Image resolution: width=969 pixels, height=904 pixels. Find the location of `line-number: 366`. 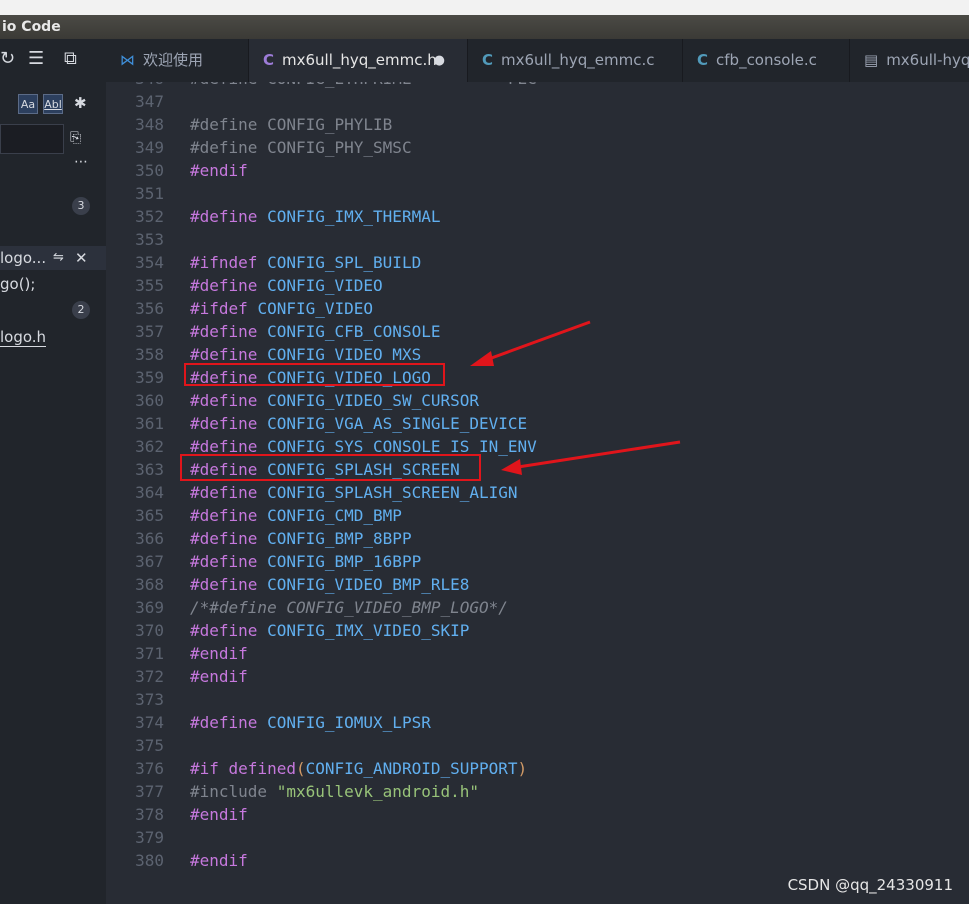

line-number: 366 is located at coordinates (149, 538).